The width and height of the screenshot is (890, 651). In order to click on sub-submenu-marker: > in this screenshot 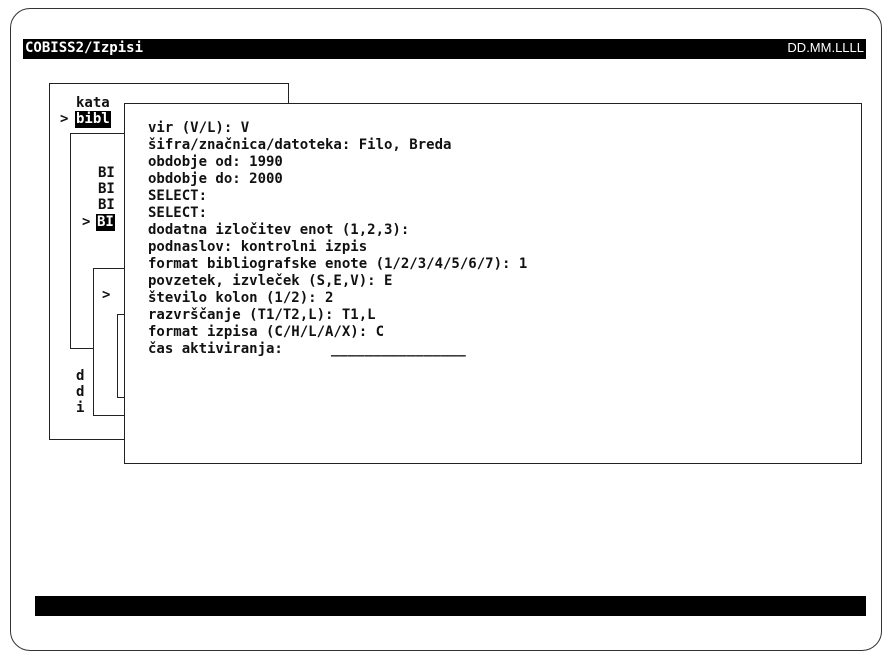, I will do `click(106, 295)`.